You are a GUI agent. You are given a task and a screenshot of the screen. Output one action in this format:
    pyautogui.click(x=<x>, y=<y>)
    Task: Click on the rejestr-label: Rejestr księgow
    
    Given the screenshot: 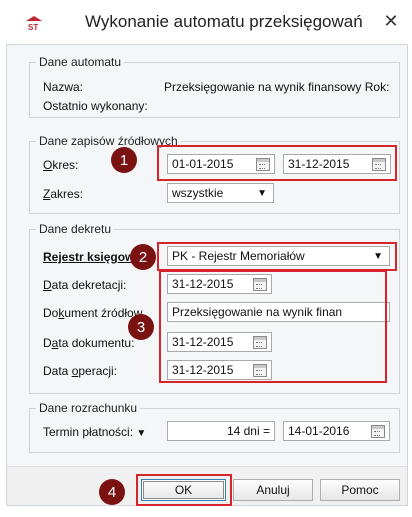 What is the action you would take?
    pyautogui.click(x=89, y=257)
    